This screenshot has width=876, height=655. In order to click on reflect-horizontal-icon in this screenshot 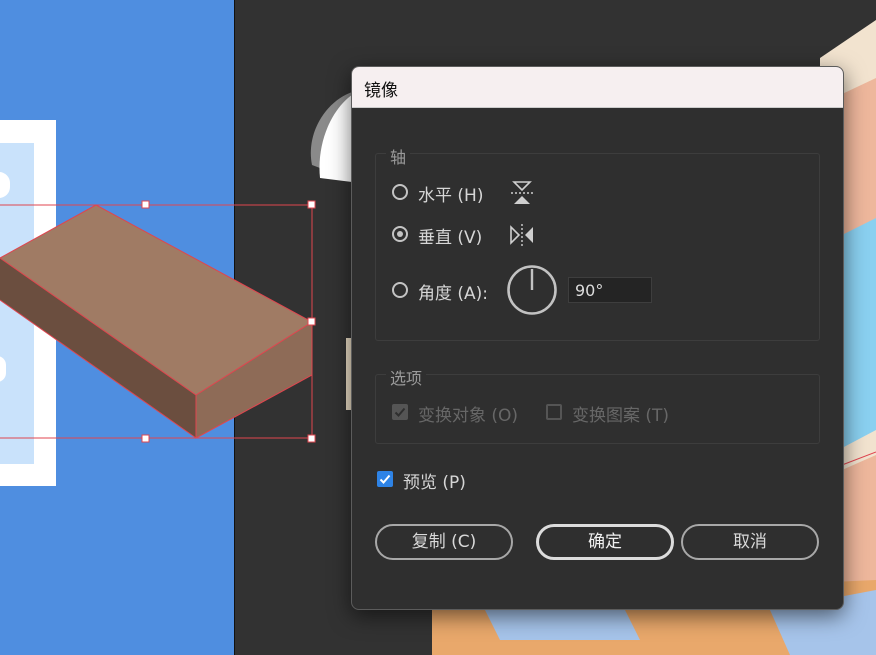, I will do `click(522, 192)`.